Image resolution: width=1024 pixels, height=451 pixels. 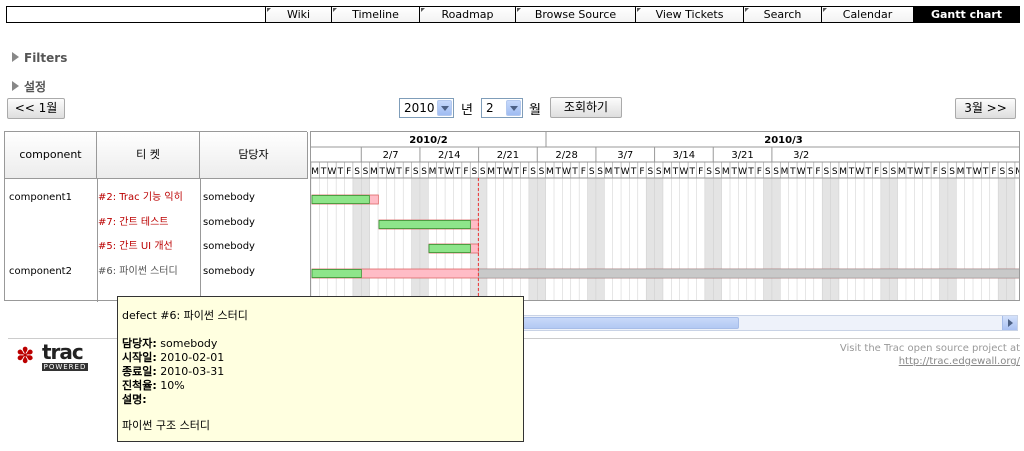 I want to click on nav-wiki: Wiki, so click(x=298, y=14).